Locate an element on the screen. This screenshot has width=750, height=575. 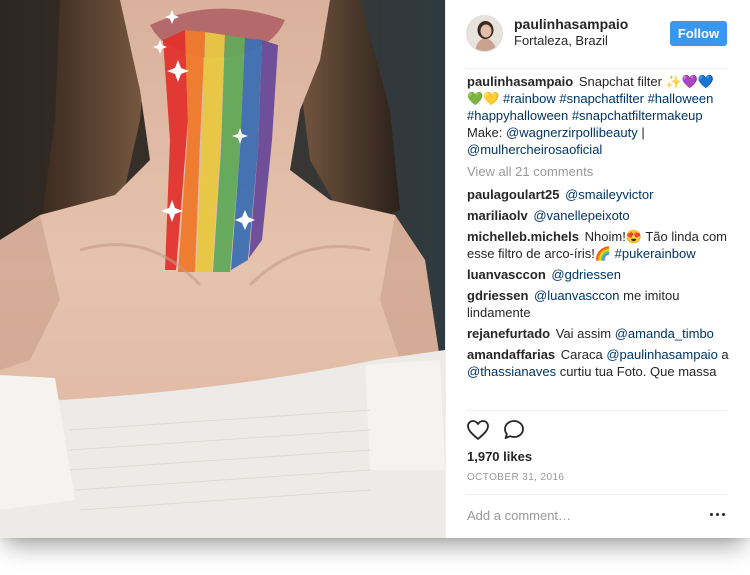
header-divider is located at coordinates (596, 68).